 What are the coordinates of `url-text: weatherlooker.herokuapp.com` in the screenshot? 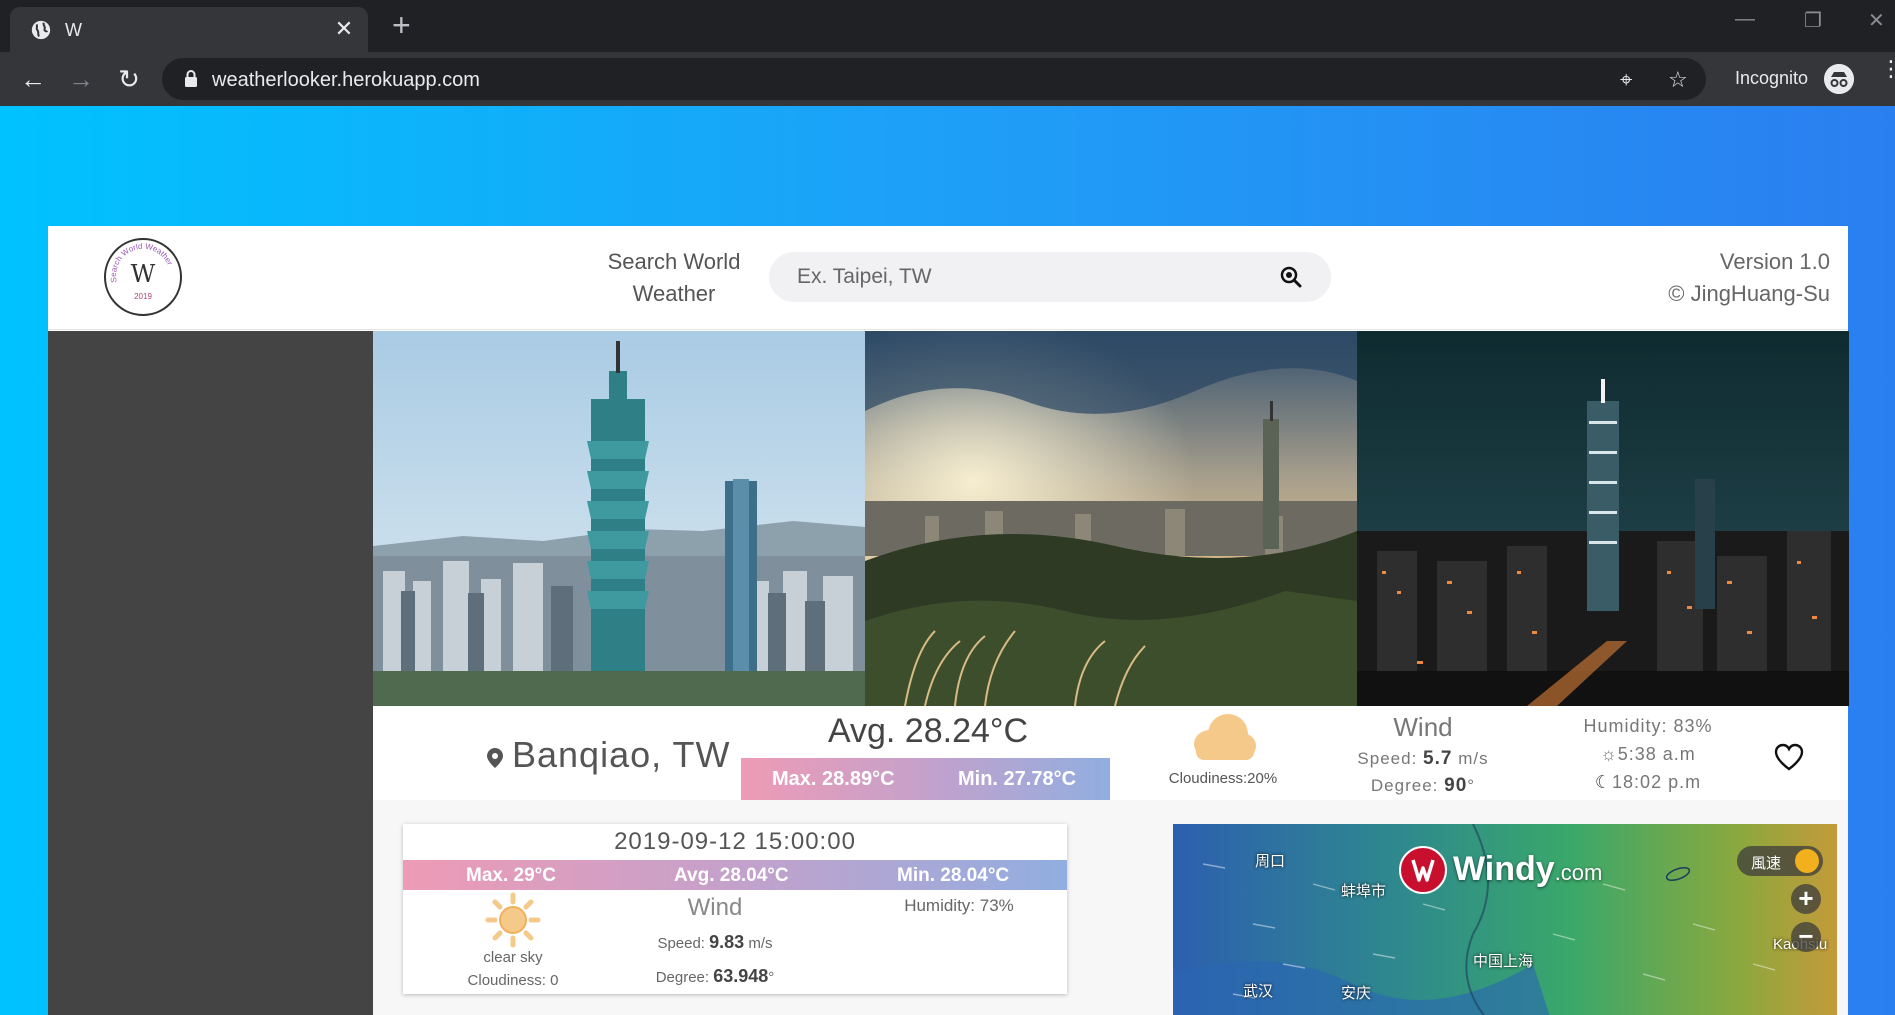 It's located at (346, 80).